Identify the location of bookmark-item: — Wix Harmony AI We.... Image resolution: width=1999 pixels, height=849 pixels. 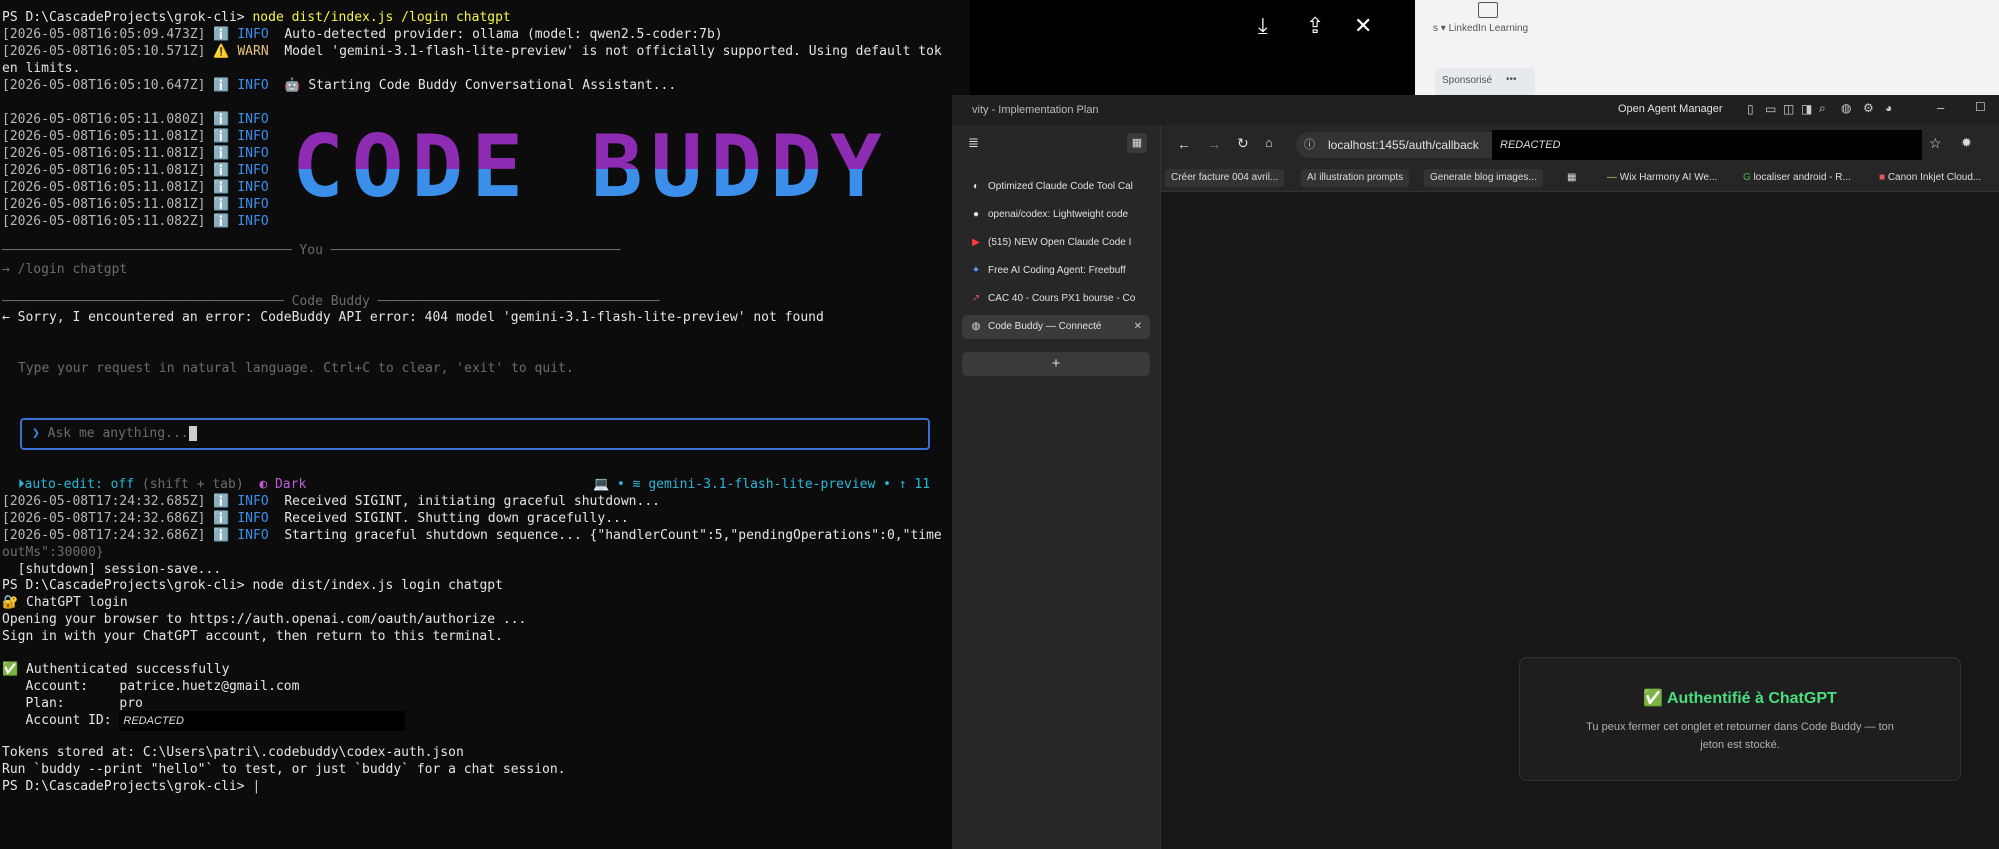
(1662, 178).